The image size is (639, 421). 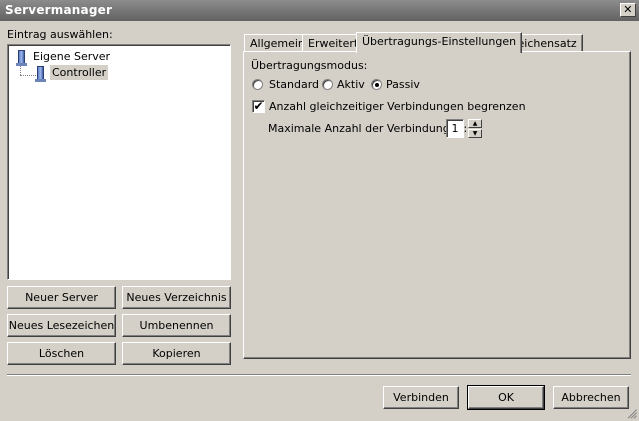 What do you see at coordinates (591, 397) in the screenshot?
I see `cancel-button: Abbrechen` at bounding box center [591, 397].